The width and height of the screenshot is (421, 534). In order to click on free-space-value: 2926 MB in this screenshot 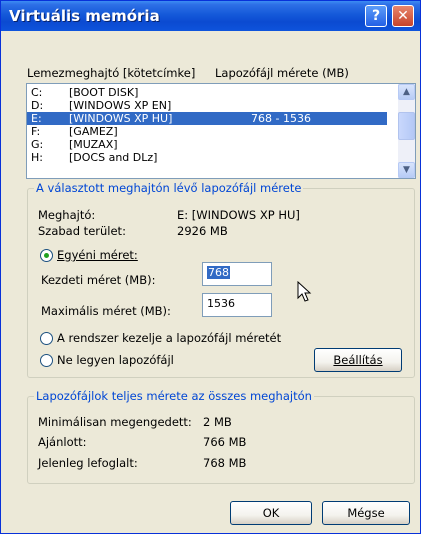, I will do `click(202, 231)`.